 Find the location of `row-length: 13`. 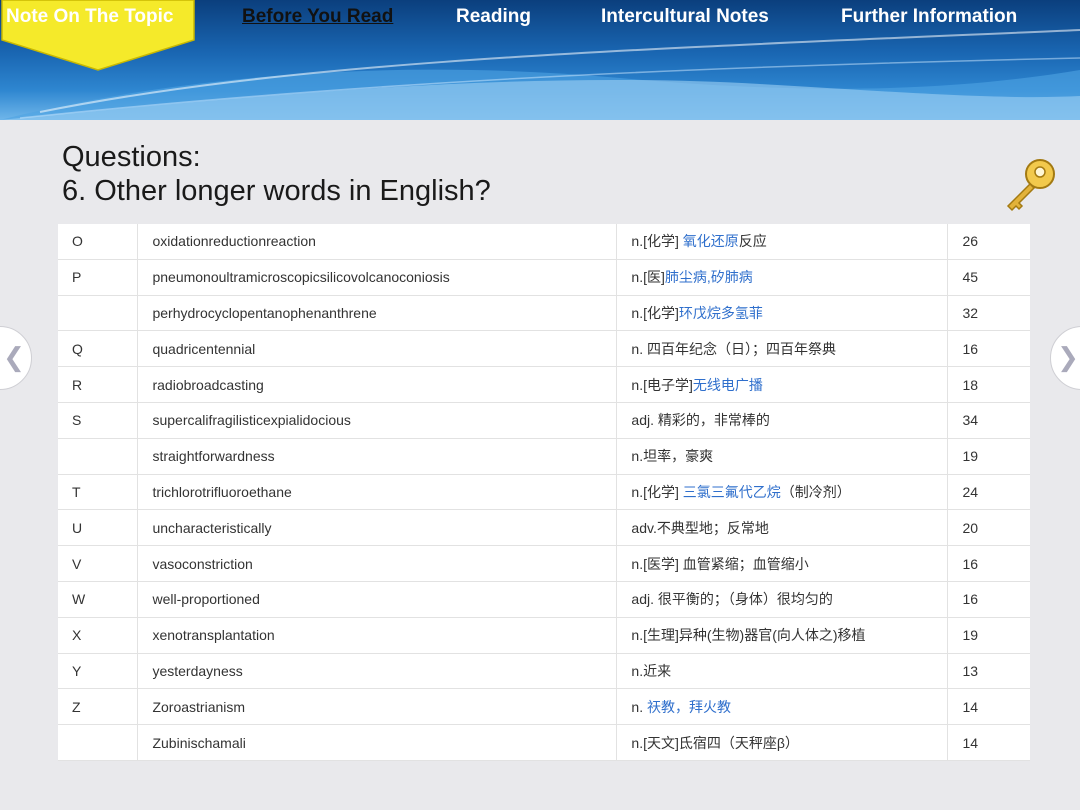

row-length: 13 is located at coordinates (988, 671).